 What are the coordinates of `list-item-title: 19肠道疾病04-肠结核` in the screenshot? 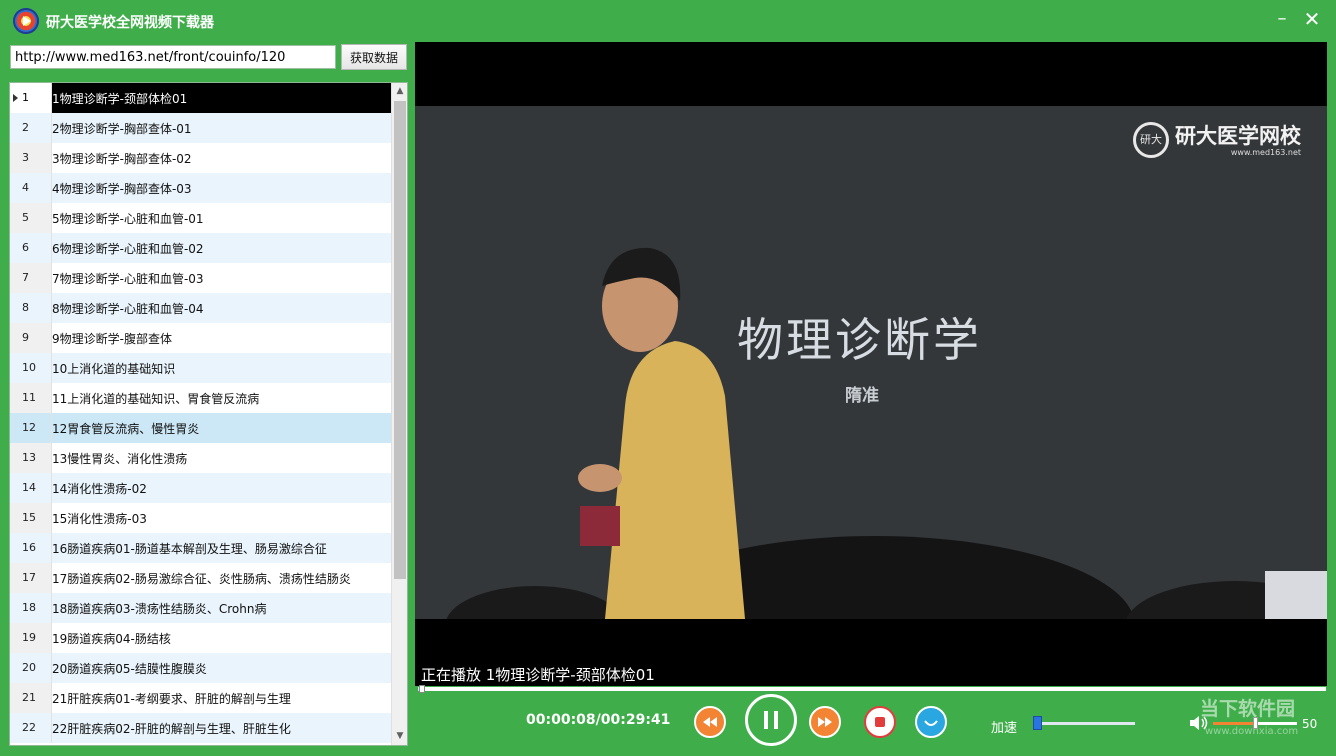 It's located at (111, 638).